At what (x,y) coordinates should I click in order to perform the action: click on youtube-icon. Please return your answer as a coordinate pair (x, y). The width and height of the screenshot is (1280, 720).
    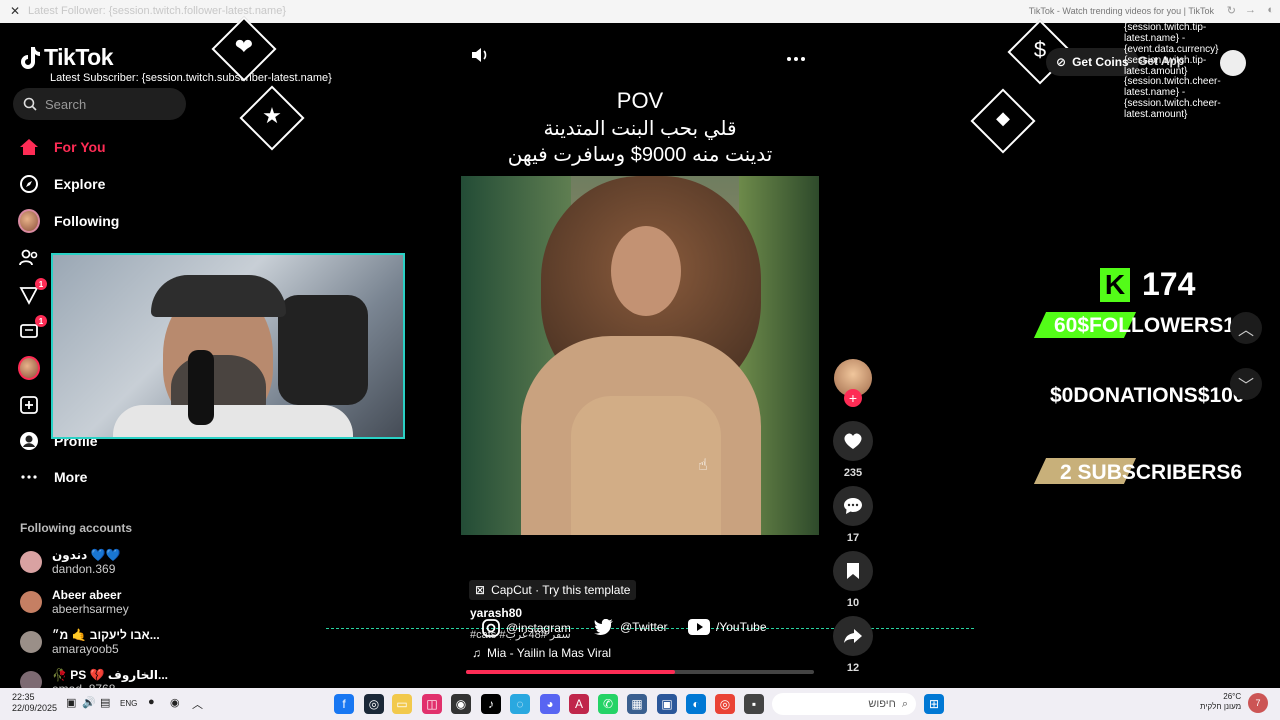
    Looking at the image, I should click on (699, 627).